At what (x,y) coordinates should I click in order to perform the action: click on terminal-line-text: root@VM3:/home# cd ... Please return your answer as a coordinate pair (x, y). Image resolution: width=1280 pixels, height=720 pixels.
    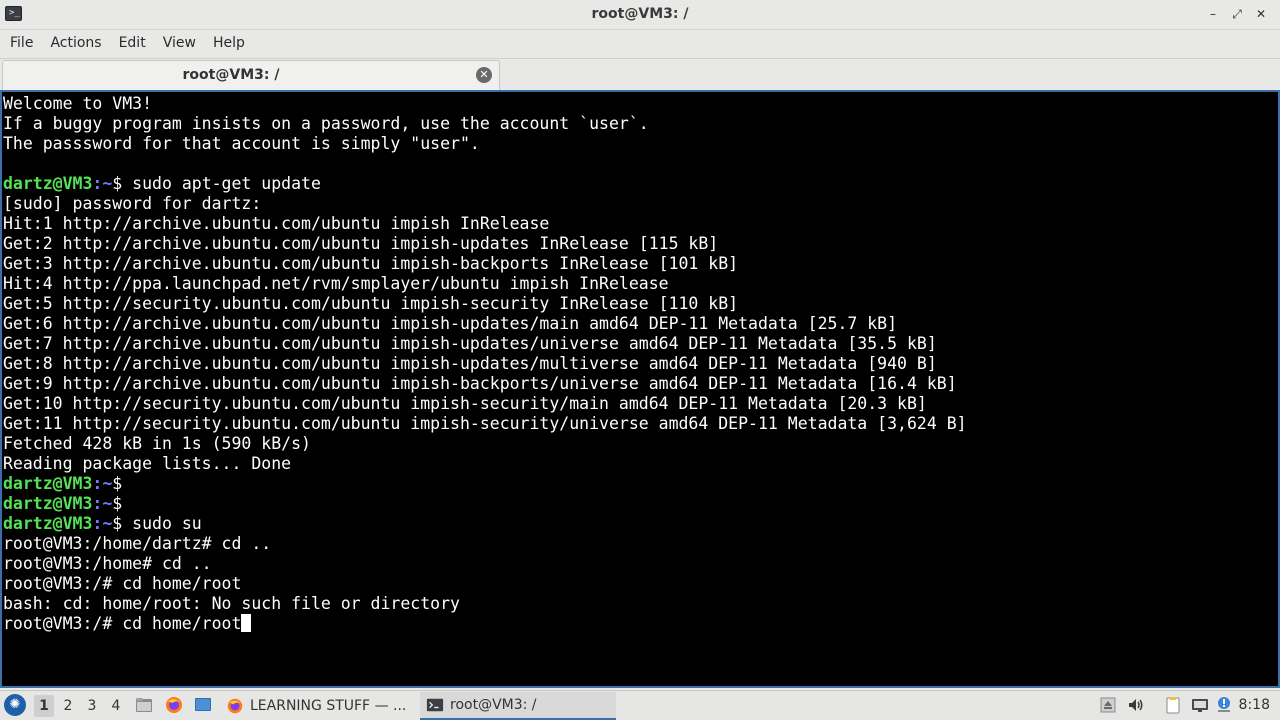
    Looking at the image, I should click on (107, 563).